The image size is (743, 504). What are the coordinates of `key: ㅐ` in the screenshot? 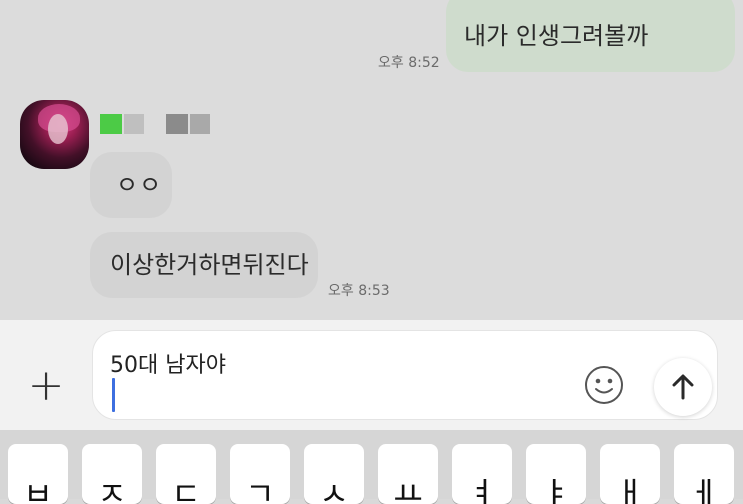 It's located at (630, 474).